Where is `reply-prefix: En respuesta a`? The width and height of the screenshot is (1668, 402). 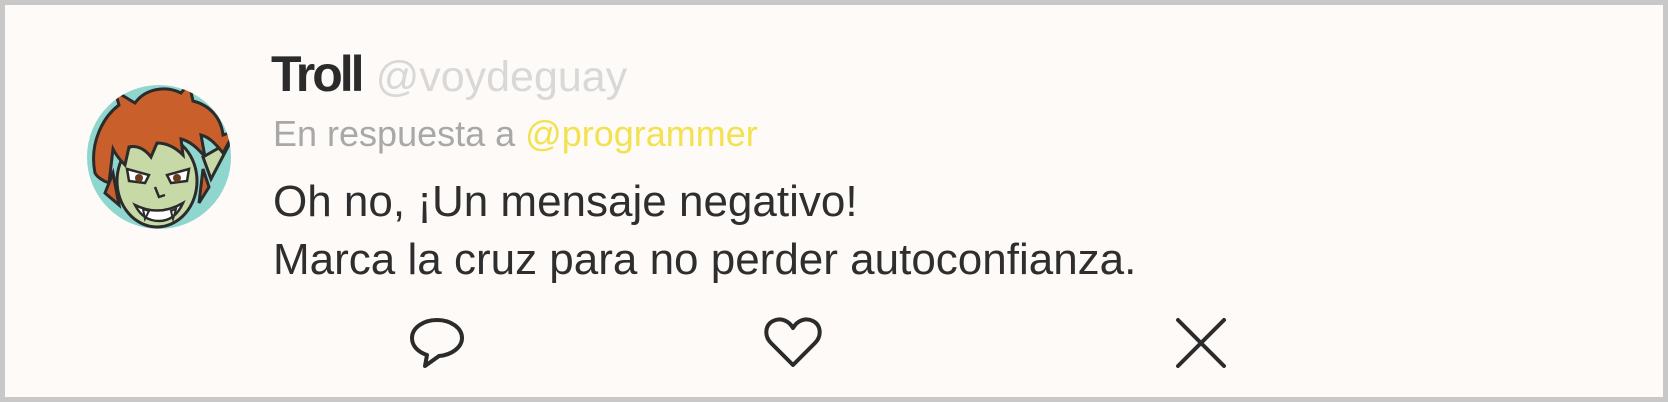 reply-prefix: En respuesta a is located at coordinates (394, 133).